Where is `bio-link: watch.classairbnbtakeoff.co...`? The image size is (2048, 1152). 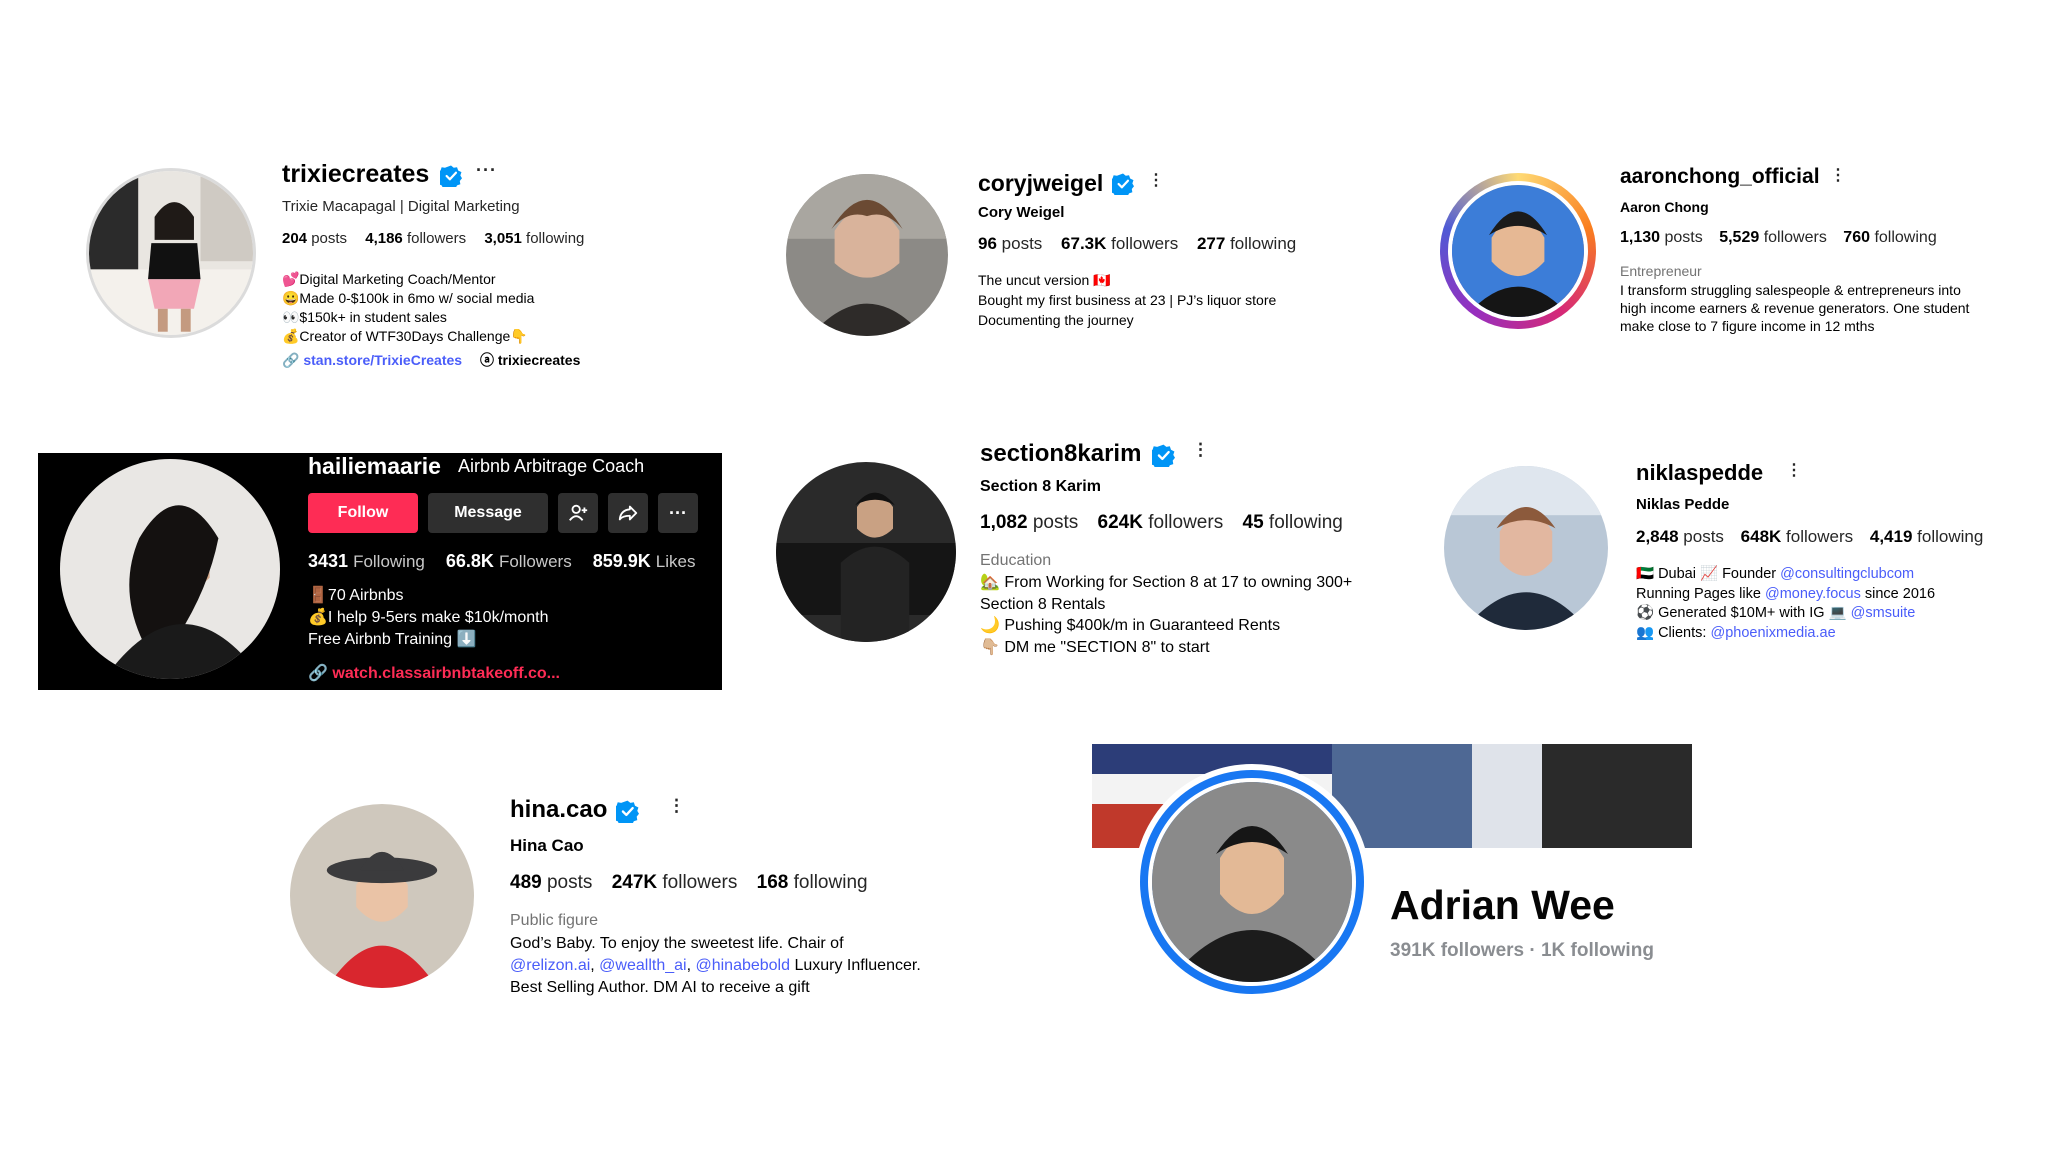
bio-link: watch.classairbnbtakeoff.co... is located at coordinates (446, 673).